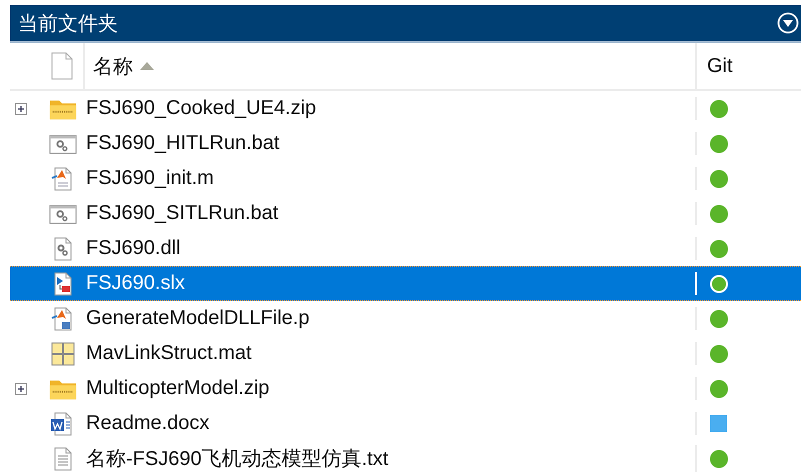  I want to click on grid-file-icon, so click(63, 353).